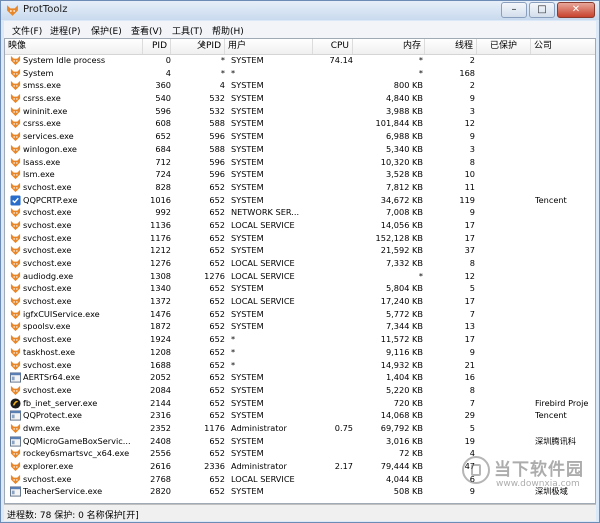 The width and height of the screenshot is (600, 523). Describe the element at coordinates (300, 174) in the screenshot. I see `process-row: lsm.exe 724 596 SYSTEM 3,528 KB 10` at that location.